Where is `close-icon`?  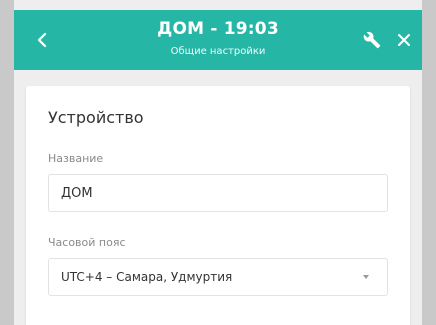 close-icon is located at coordinates (404, 40).